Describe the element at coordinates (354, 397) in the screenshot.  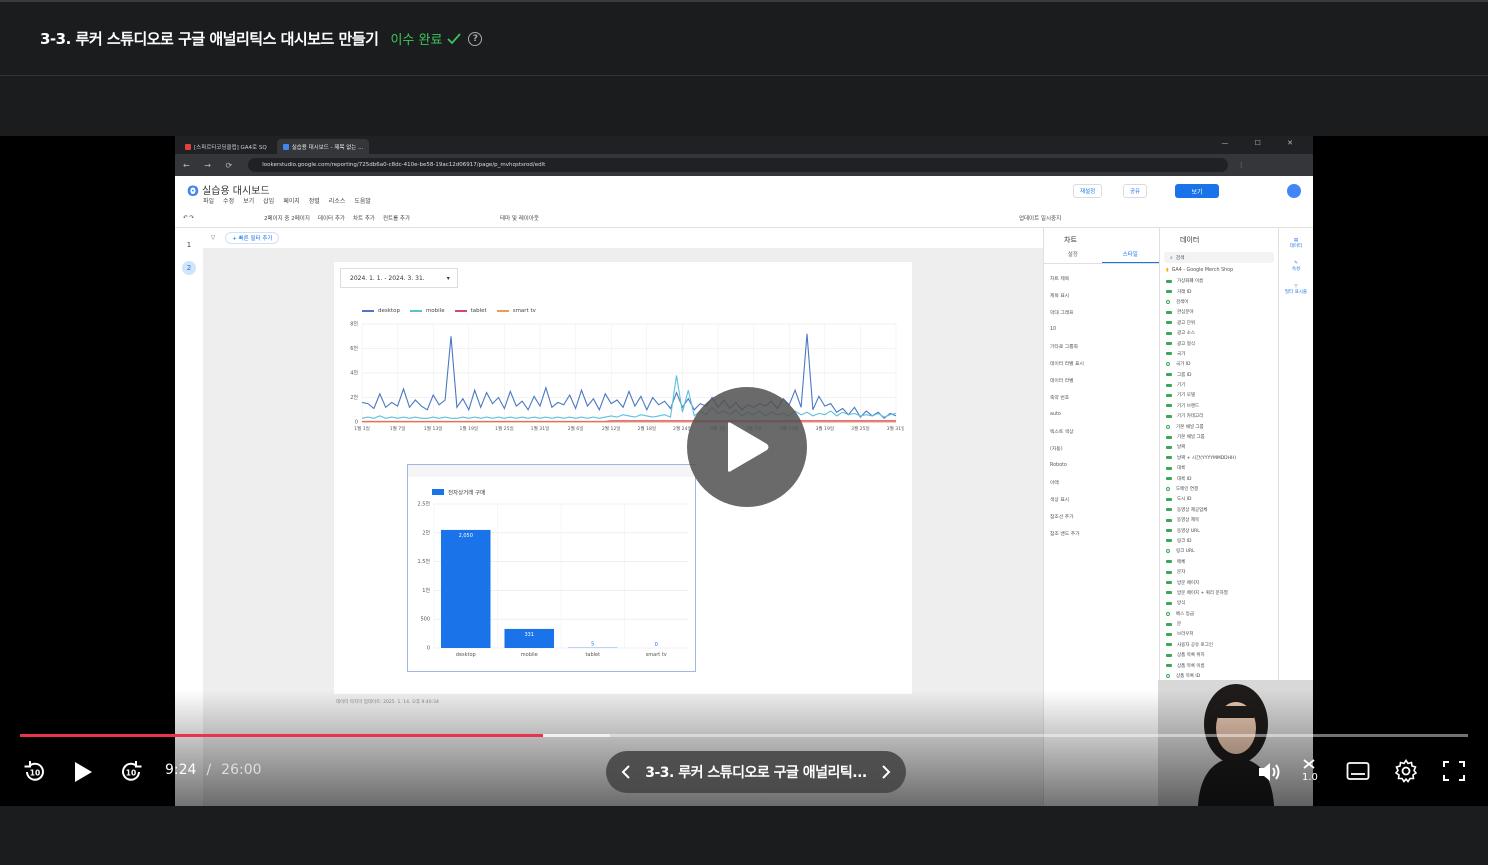
I see `y-tick-label: 2천` at that location.